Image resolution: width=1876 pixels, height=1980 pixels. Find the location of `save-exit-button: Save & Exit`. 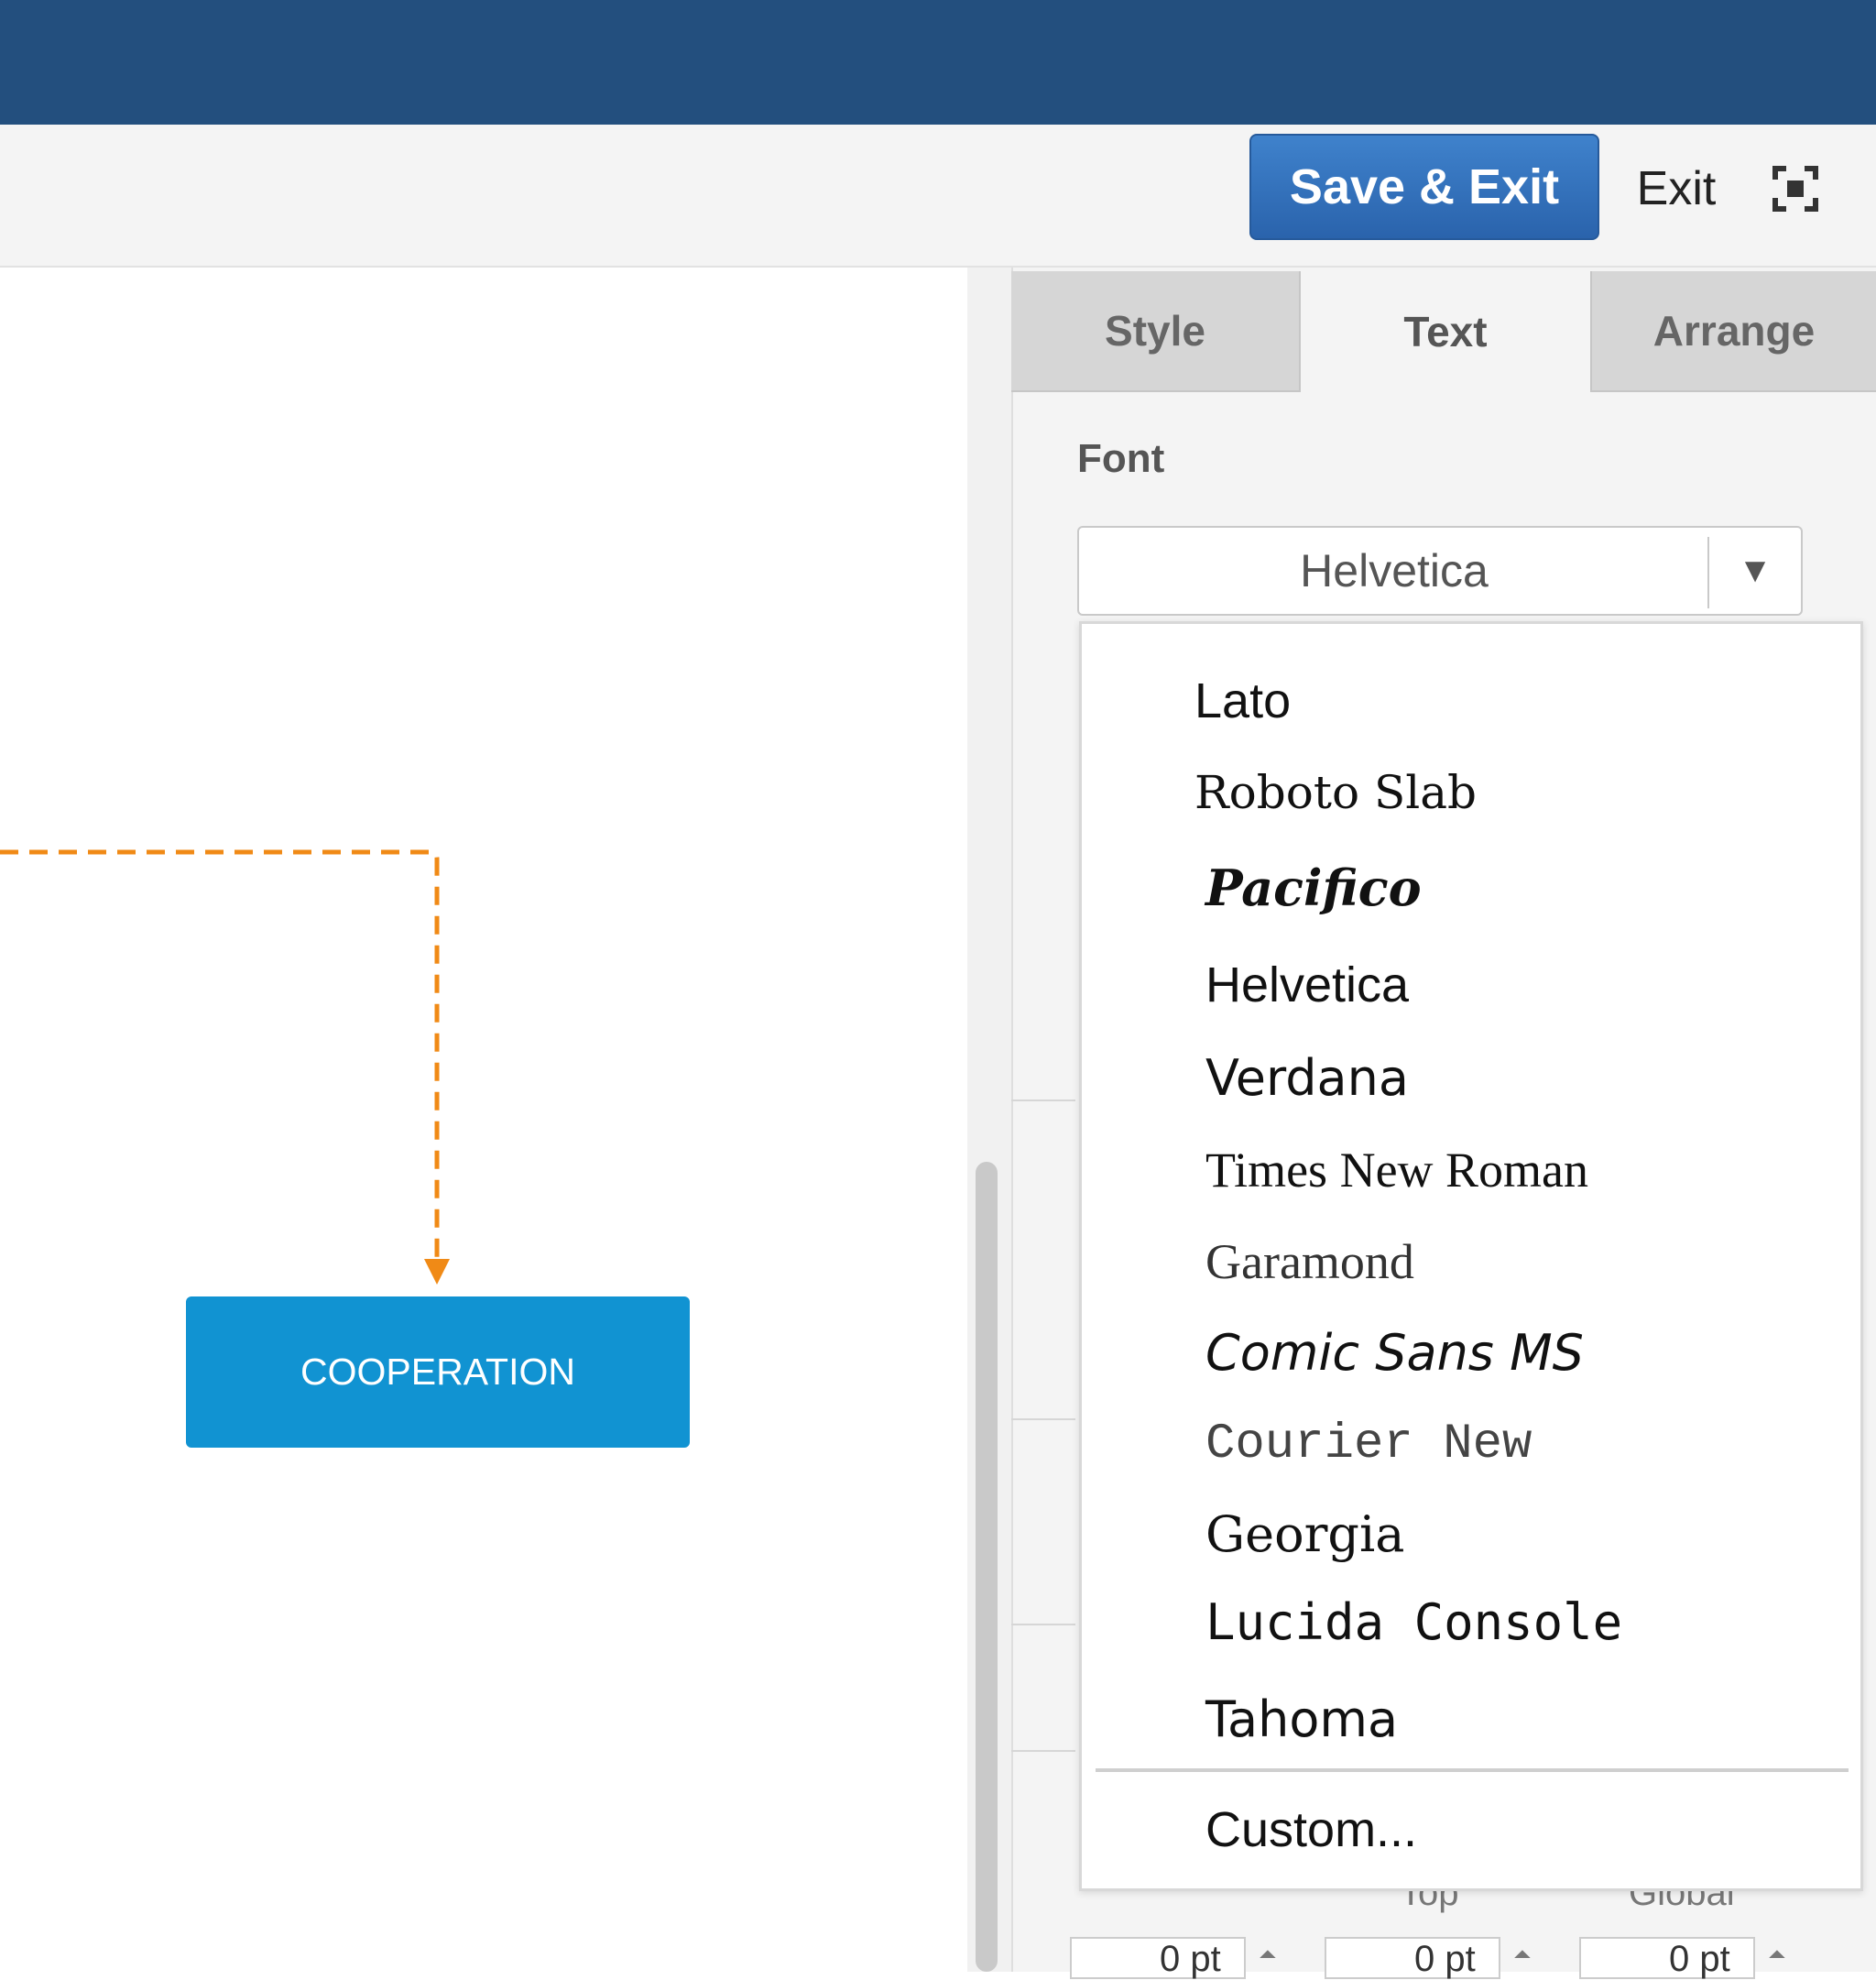

save-exit-button: Save & Exit is located at coordinates (1424, 187).